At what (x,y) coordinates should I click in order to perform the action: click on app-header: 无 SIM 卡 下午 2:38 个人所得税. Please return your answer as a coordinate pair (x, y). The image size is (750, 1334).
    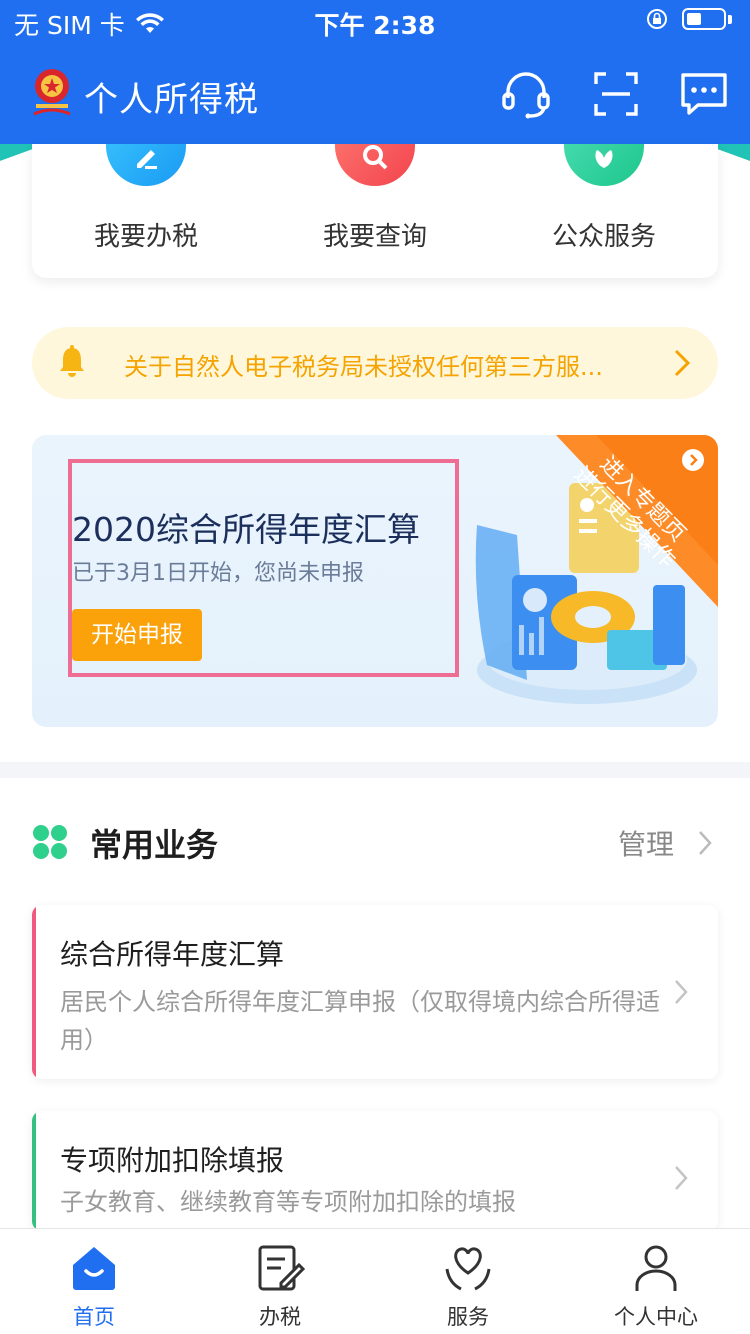
    Looking at the image, I should click on (375, 72).